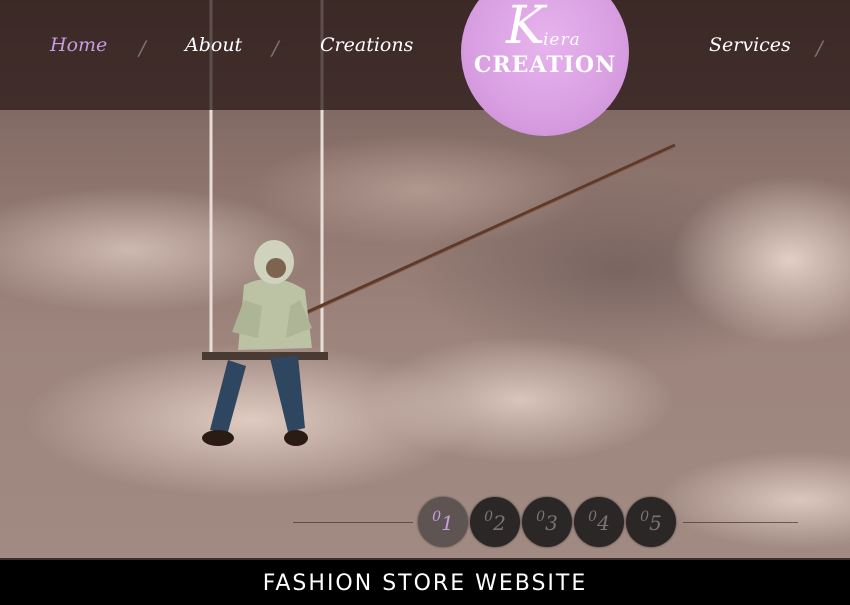 The image size is (850, 605). What do you see at coordinates (750, 45) in the screenshot?
I see `nav-services-link: Services` at bounding box center [750, 45].